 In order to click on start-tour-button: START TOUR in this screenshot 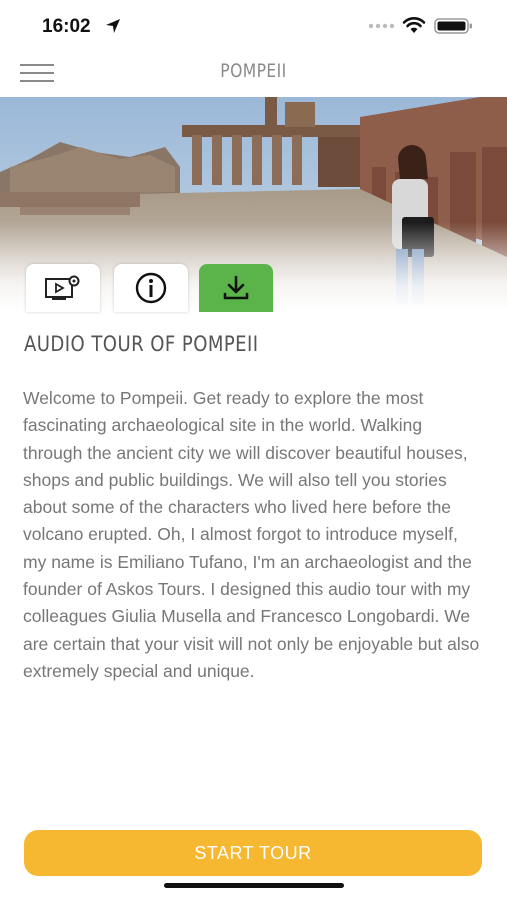, I will do `click(253, 853)`.